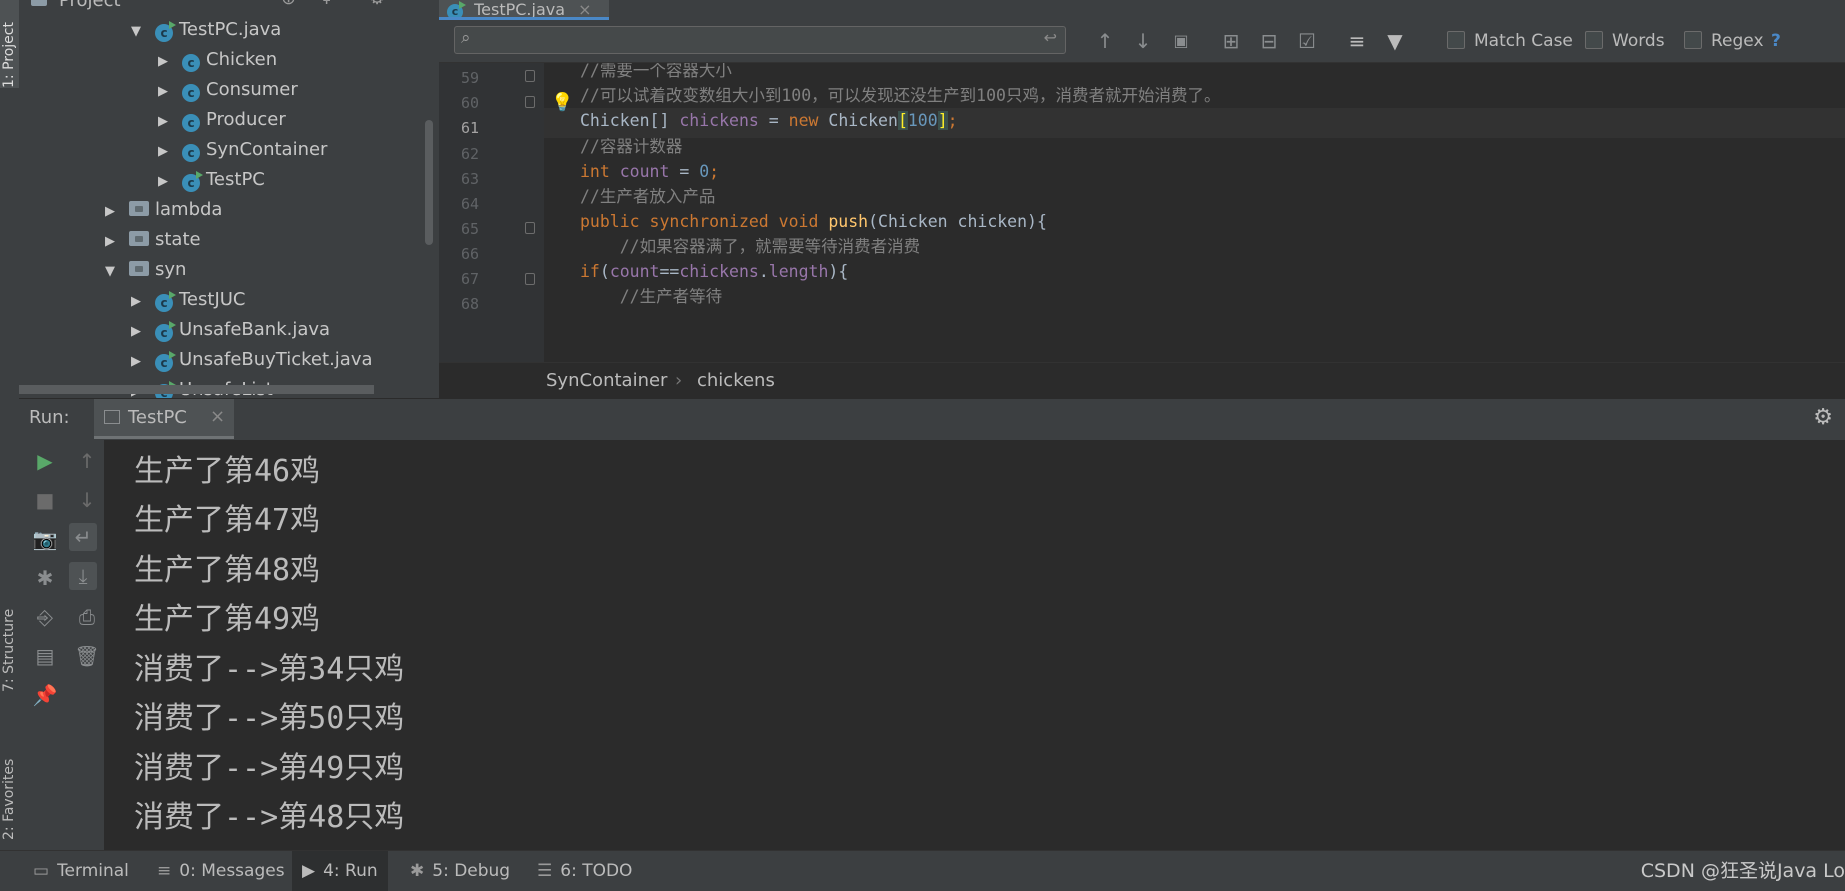 The image size is (1845, 891). I want to click on match-case-checkbox: Match Case, so click(1510, 41).